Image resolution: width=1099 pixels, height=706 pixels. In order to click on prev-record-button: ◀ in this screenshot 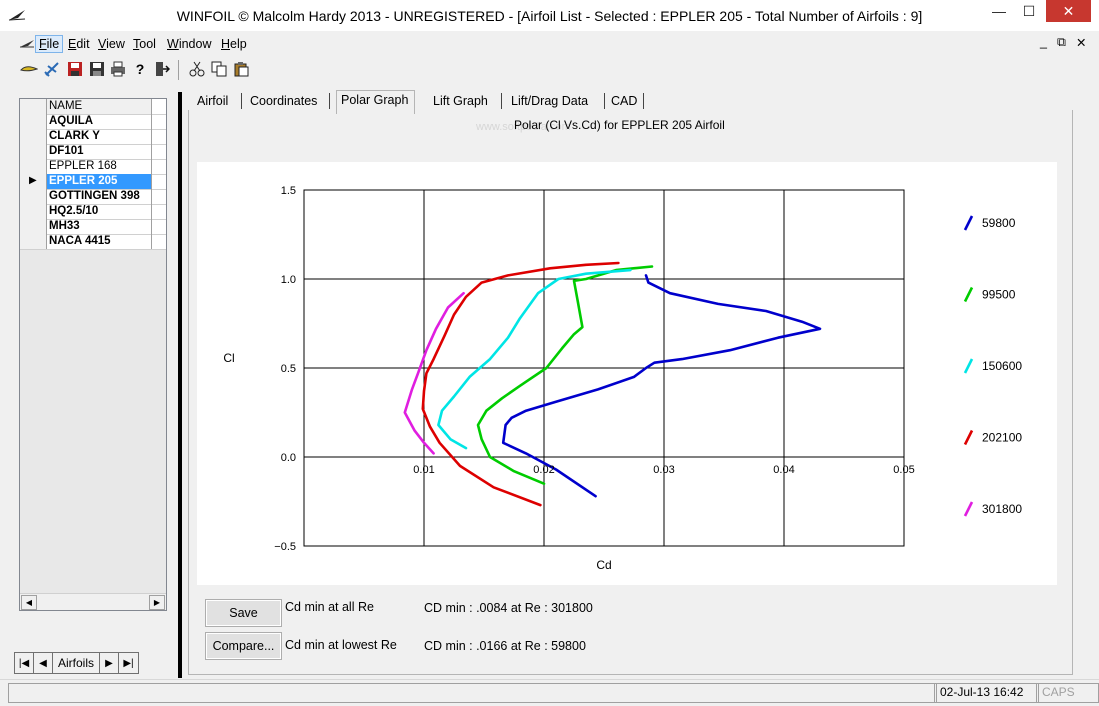, I will do `click(43, 663)`.